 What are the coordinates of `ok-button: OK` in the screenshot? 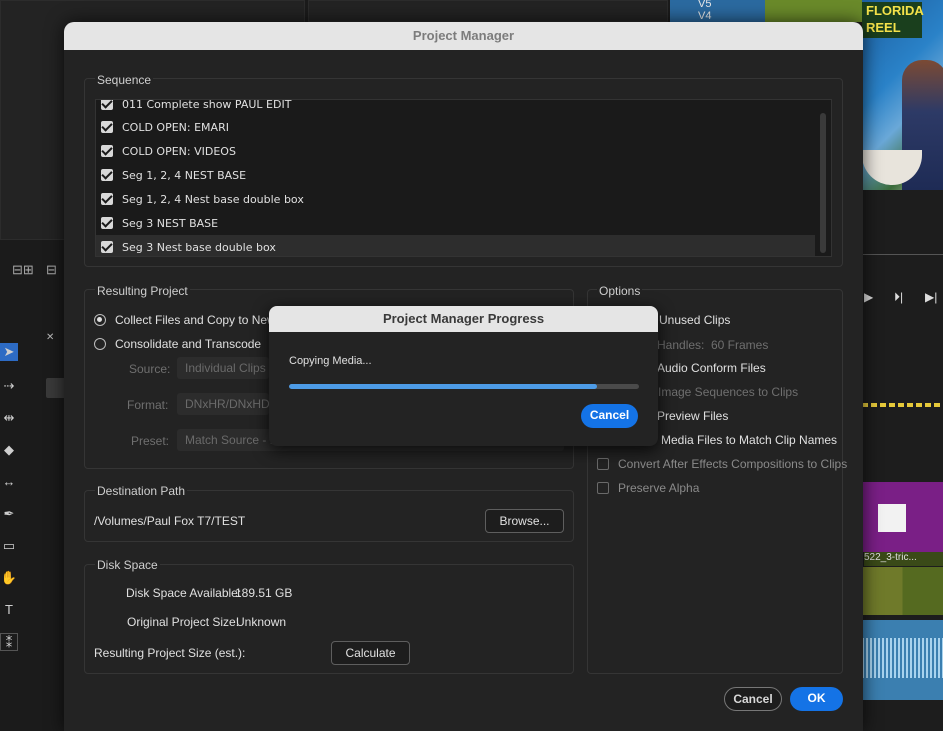 It's located at (816, 699).